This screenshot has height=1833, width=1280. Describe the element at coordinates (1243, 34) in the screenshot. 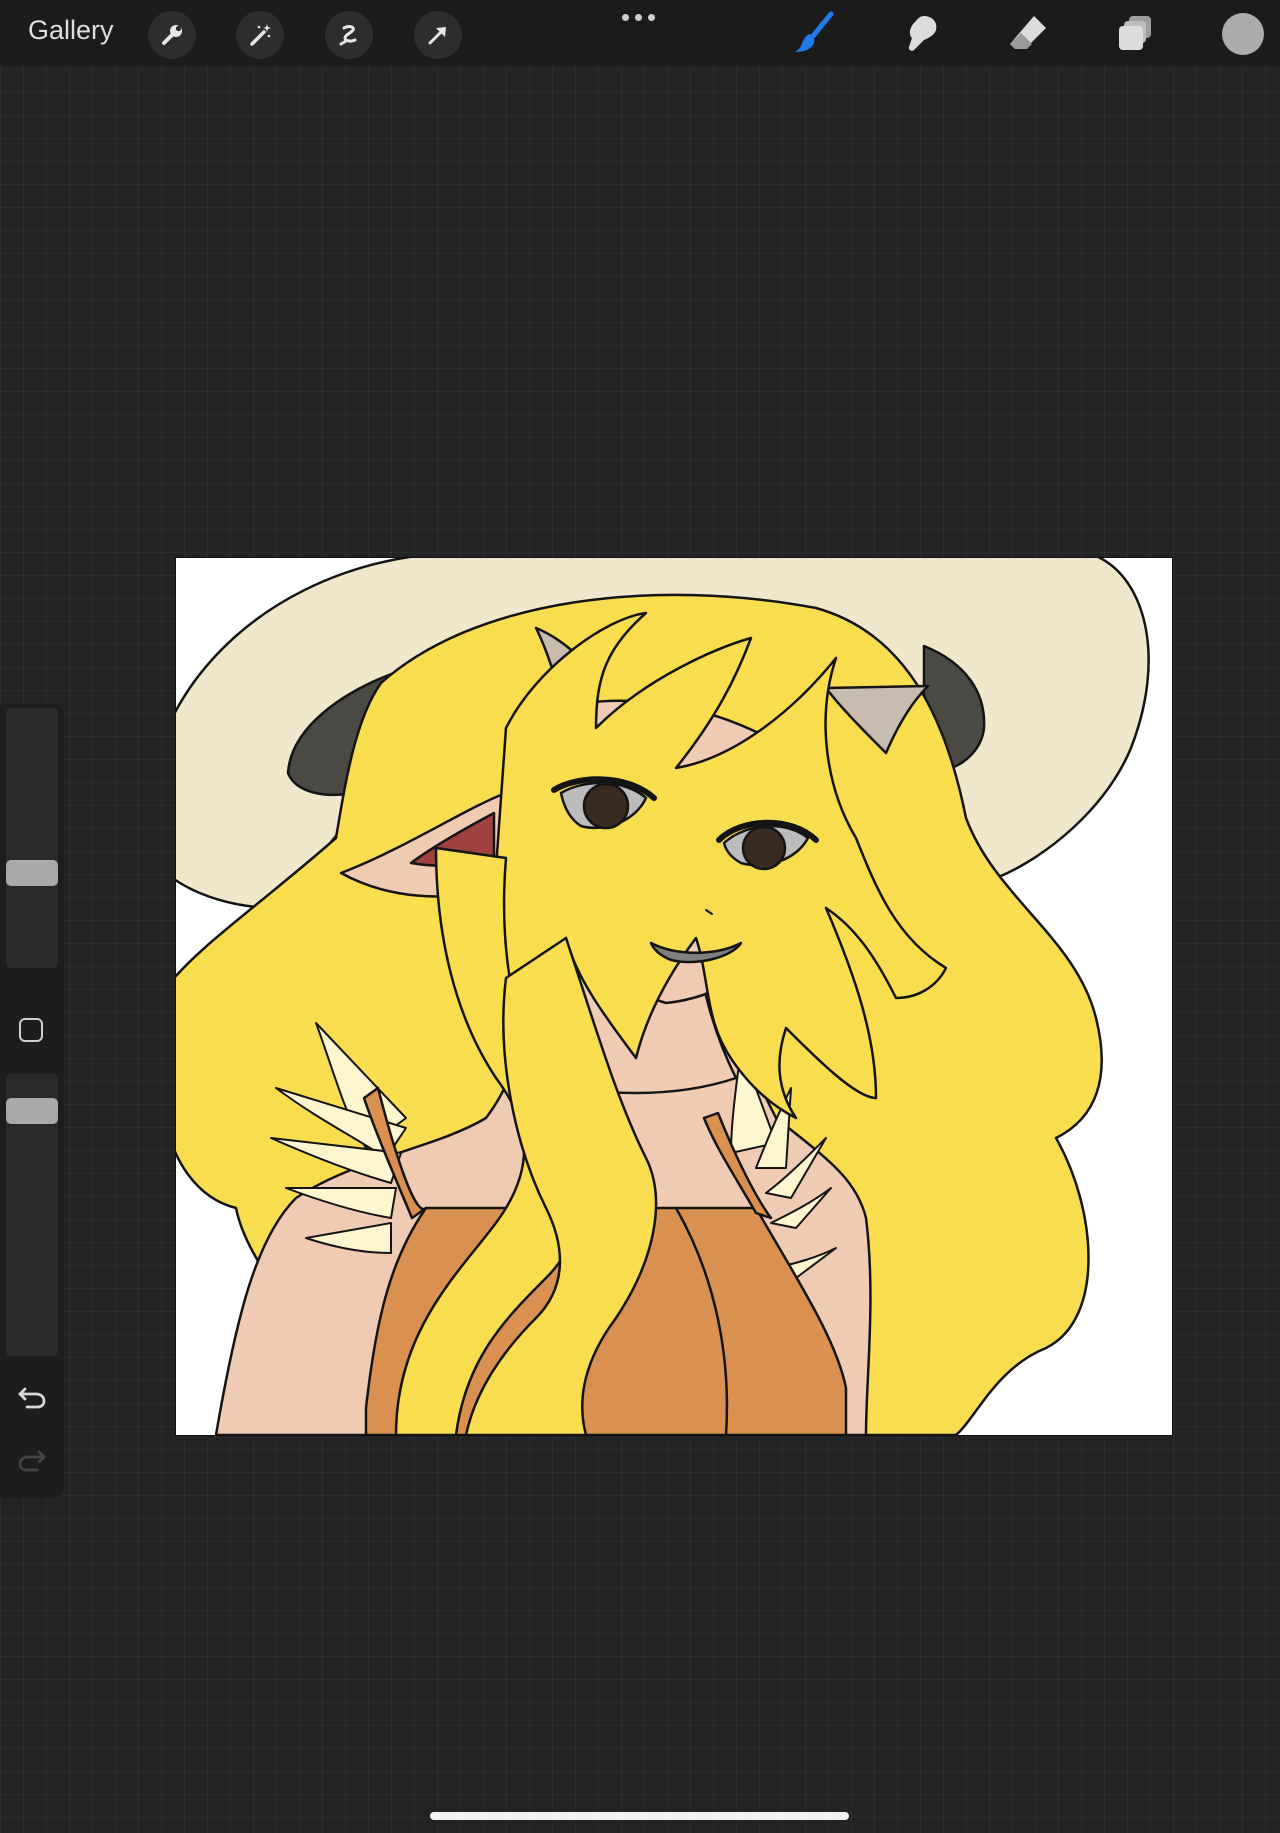

I see `color-picker-button` at that location.